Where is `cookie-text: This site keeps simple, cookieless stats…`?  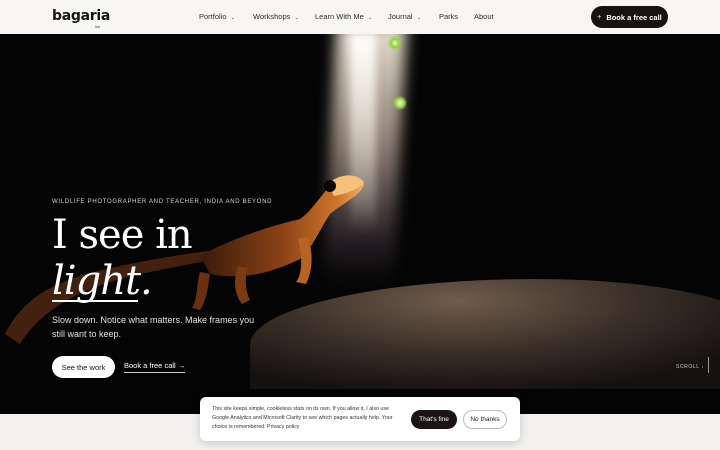 cookie-text: This site keeps simple, cookieless stats… is located at coordinates (302, 418).